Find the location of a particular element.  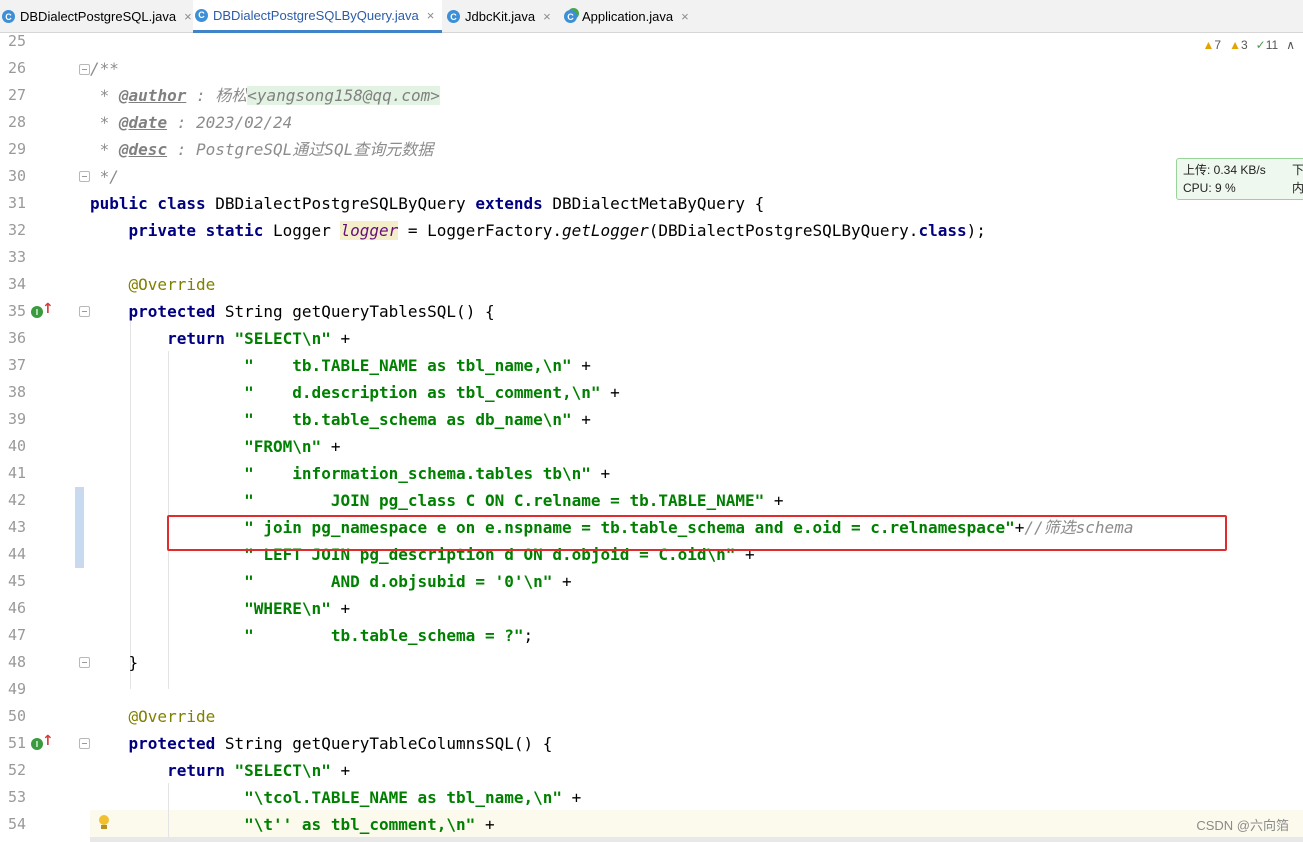

line-number: 42 is located at coordinates (16, 500).